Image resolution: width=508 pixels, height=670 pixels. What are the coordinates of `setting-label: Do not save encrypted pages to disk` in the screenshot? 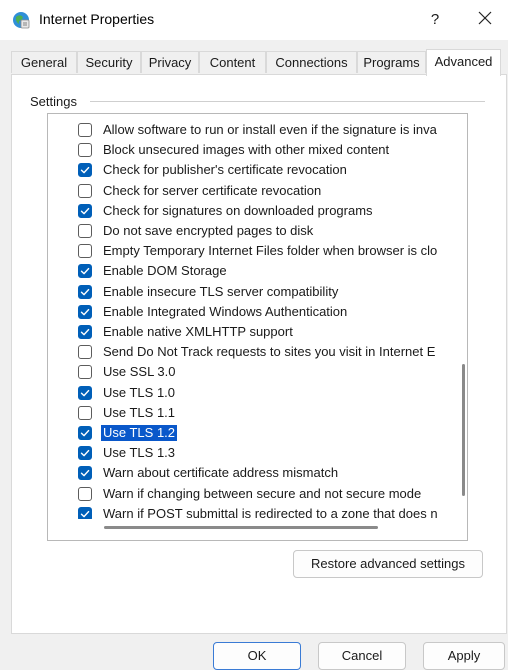 It's located at (208, 230).